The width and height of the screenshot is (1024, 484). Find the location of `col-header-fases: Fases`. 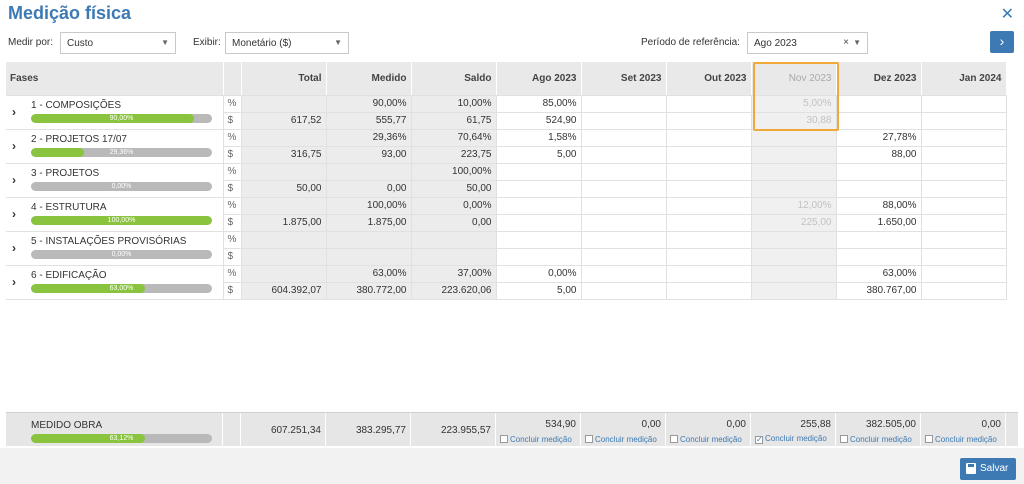

col-header-fases: Fases is located at coordinates (115, 79).